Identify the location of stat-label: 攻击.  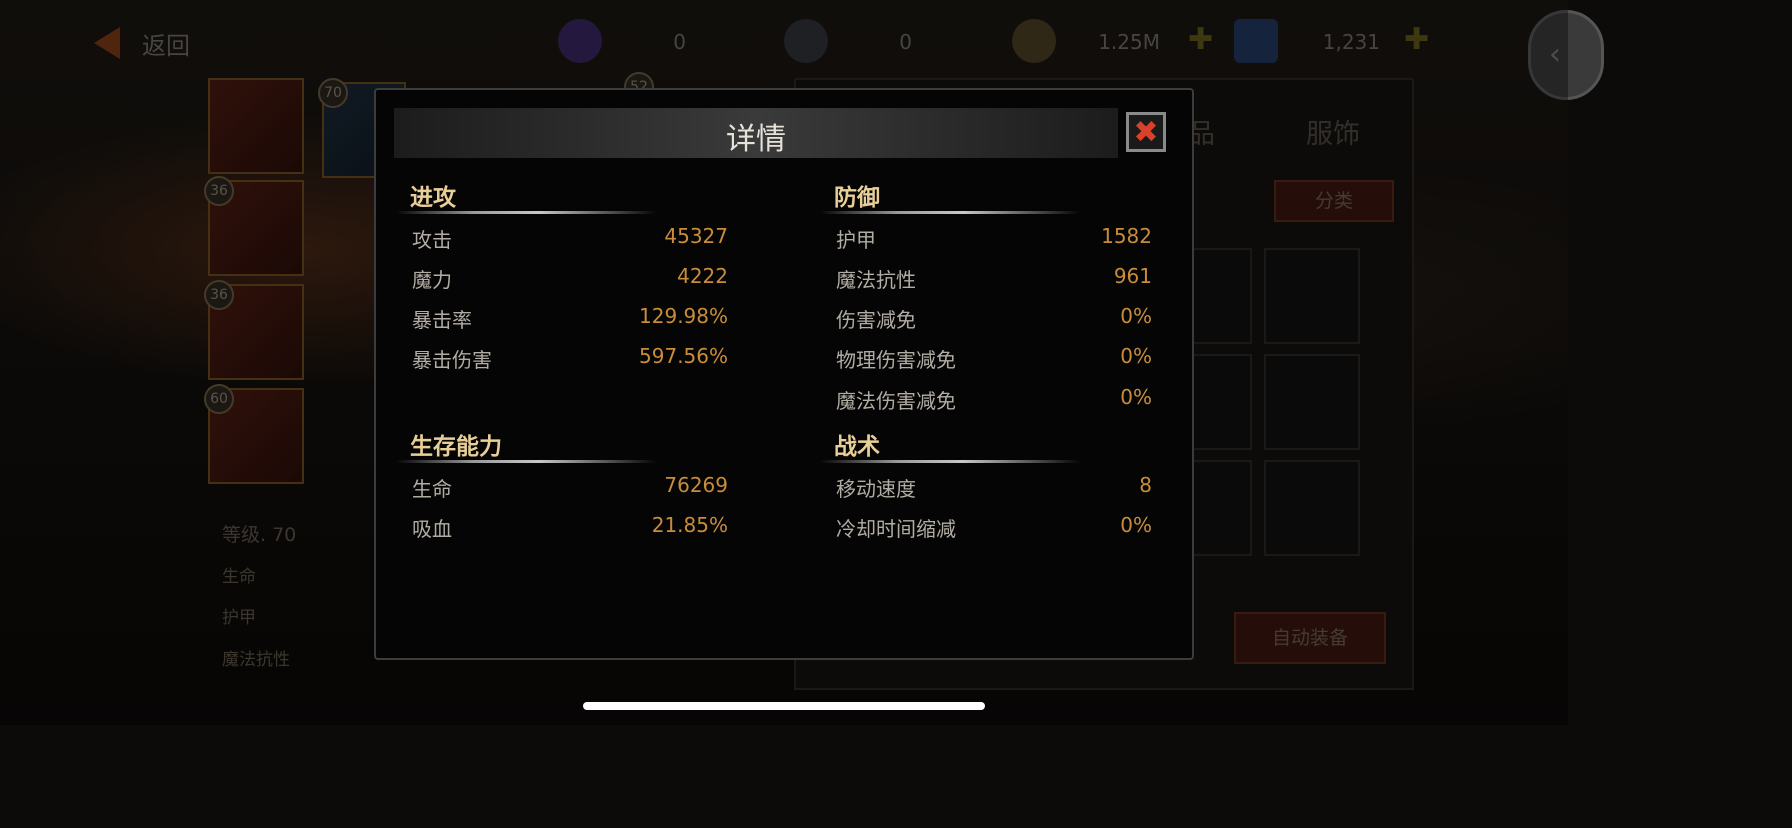
(432, 240).